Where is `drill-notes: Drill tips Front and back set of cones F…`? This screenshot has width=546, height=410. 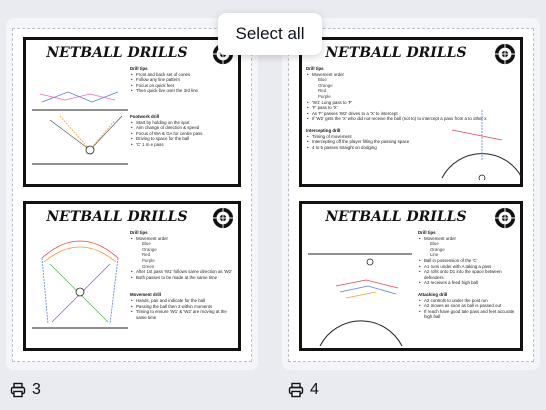
drill-notes: Drill tips Front and back set of cones F… is located at coordinates (182, 122).